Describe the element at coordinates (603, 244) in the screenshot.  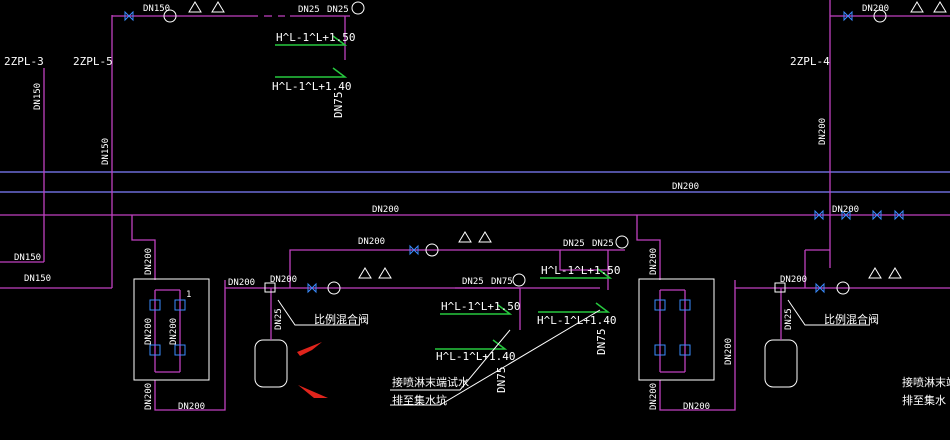
I see `label-branch-dn25-b: DN25` at that location.